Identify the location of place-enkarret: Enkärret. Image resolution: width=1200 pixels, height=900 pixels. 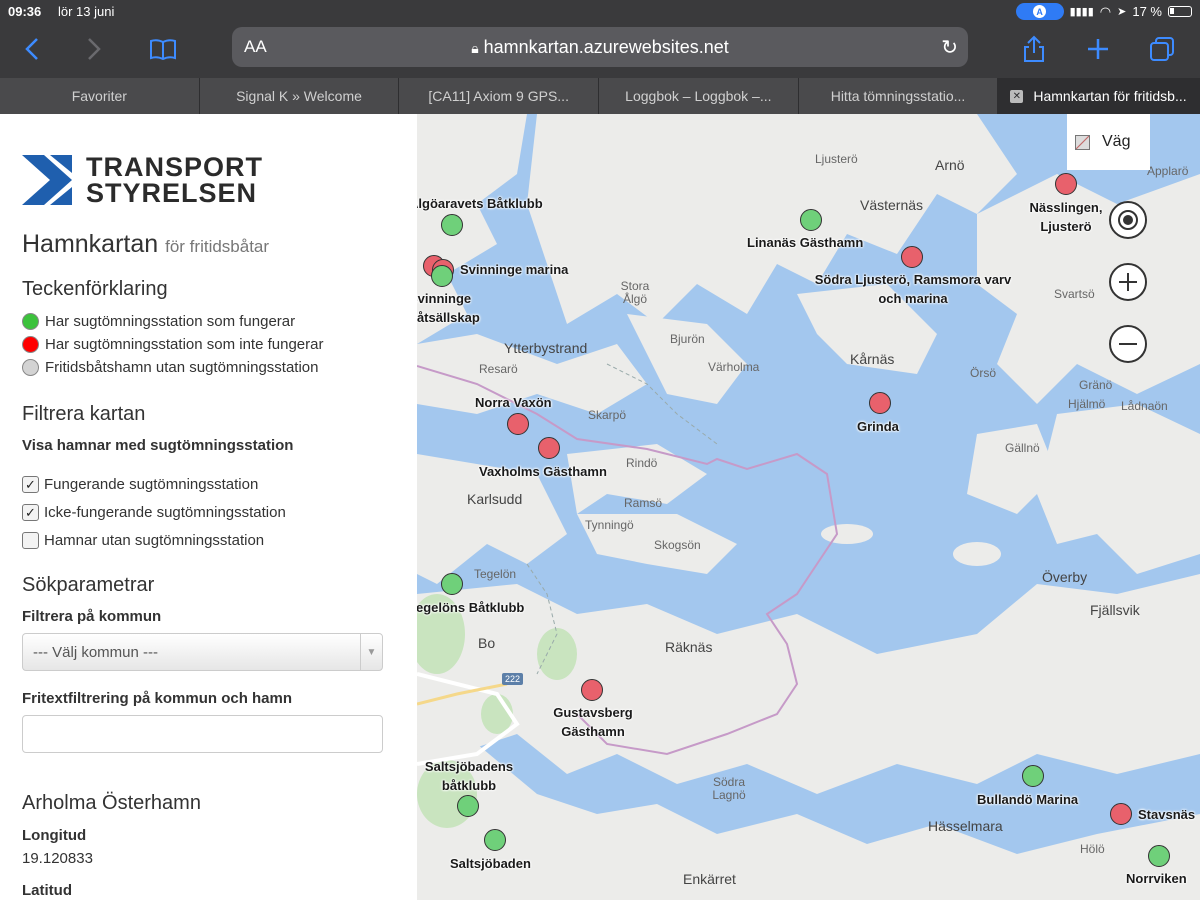
(709, 879).